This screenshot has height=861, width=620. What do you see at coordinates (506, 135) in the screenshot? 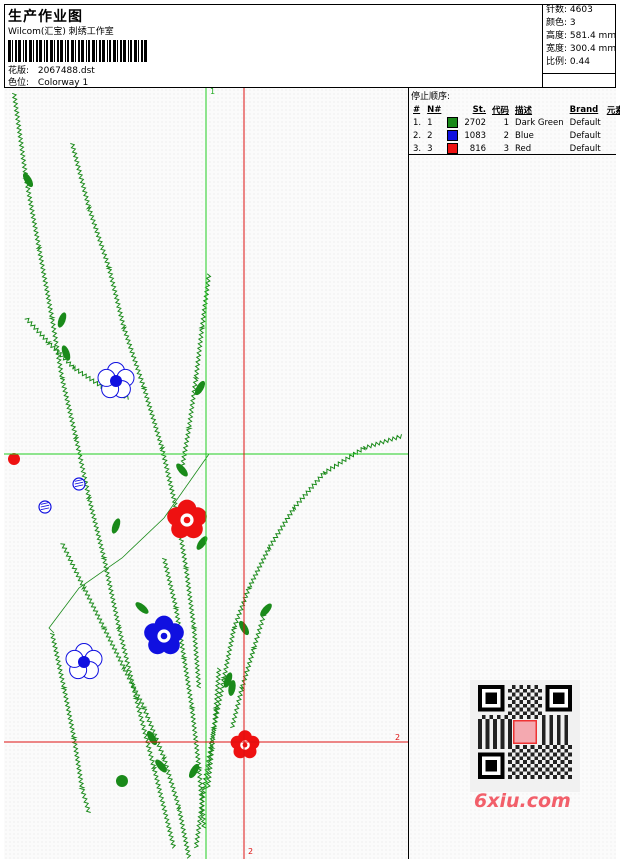
I see `row-code: 2` at bounding box center [506, 135].